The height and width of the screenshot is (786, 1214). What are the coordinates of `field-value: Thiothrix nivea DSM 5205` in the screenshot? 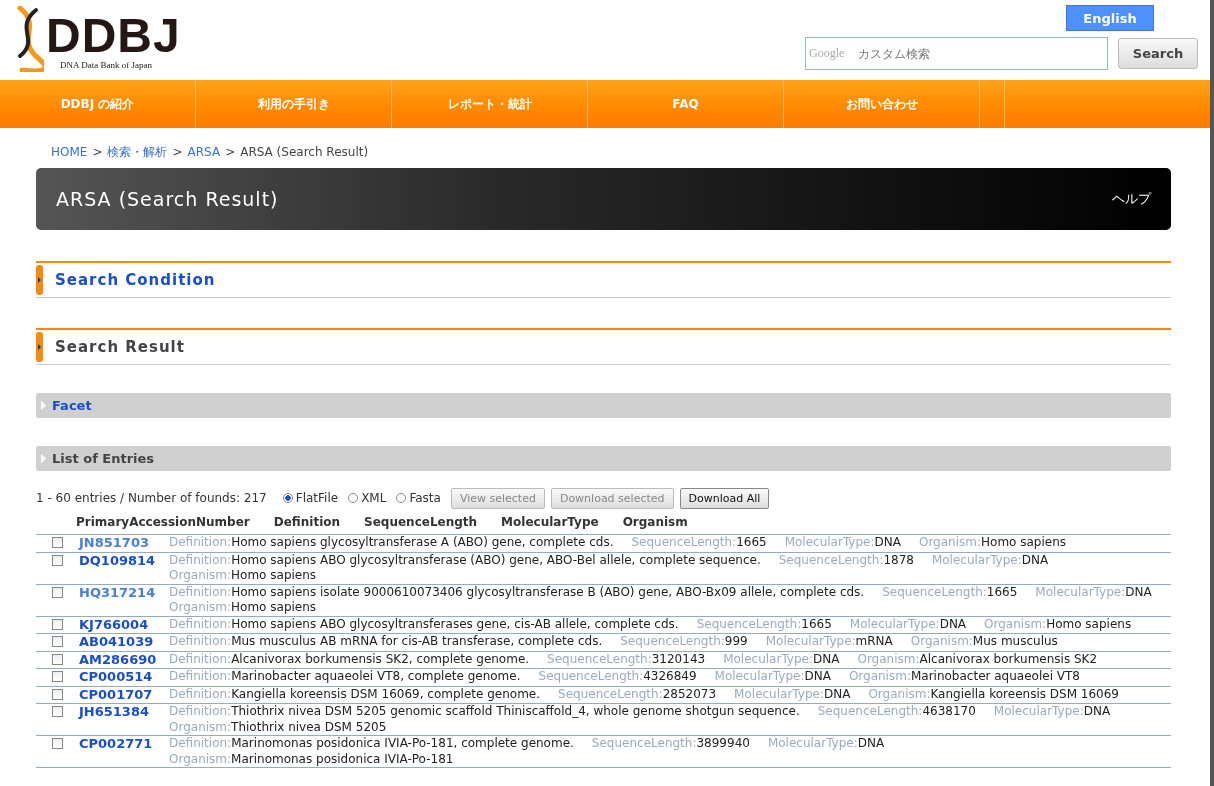 It's located at (309, 726).